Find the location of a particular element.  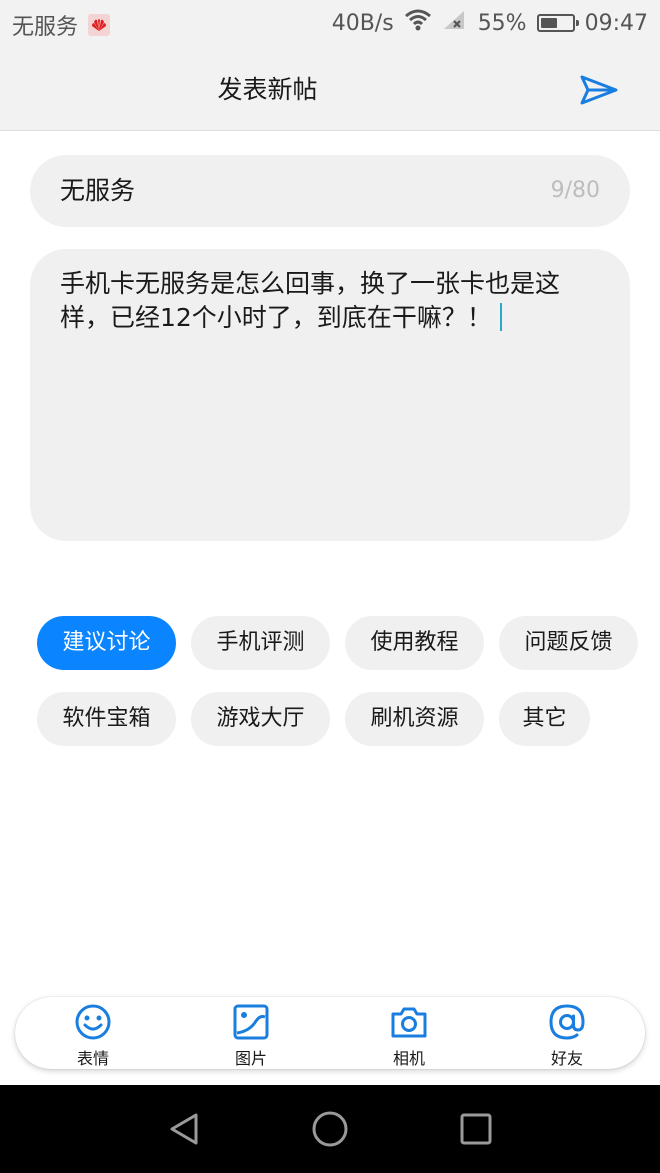

recents-button is located at coordinates (476, 1129).